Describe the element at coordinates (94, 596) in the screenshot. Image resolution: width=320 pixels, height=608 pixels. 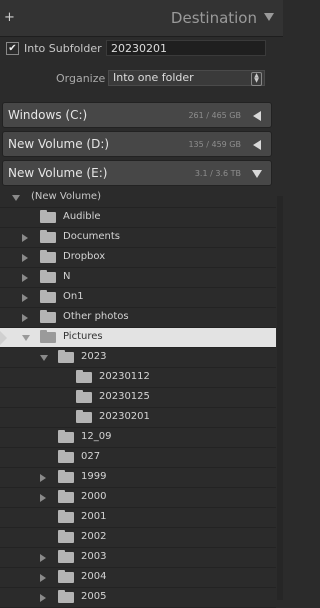
I see `folder-label: 2005` at that location.